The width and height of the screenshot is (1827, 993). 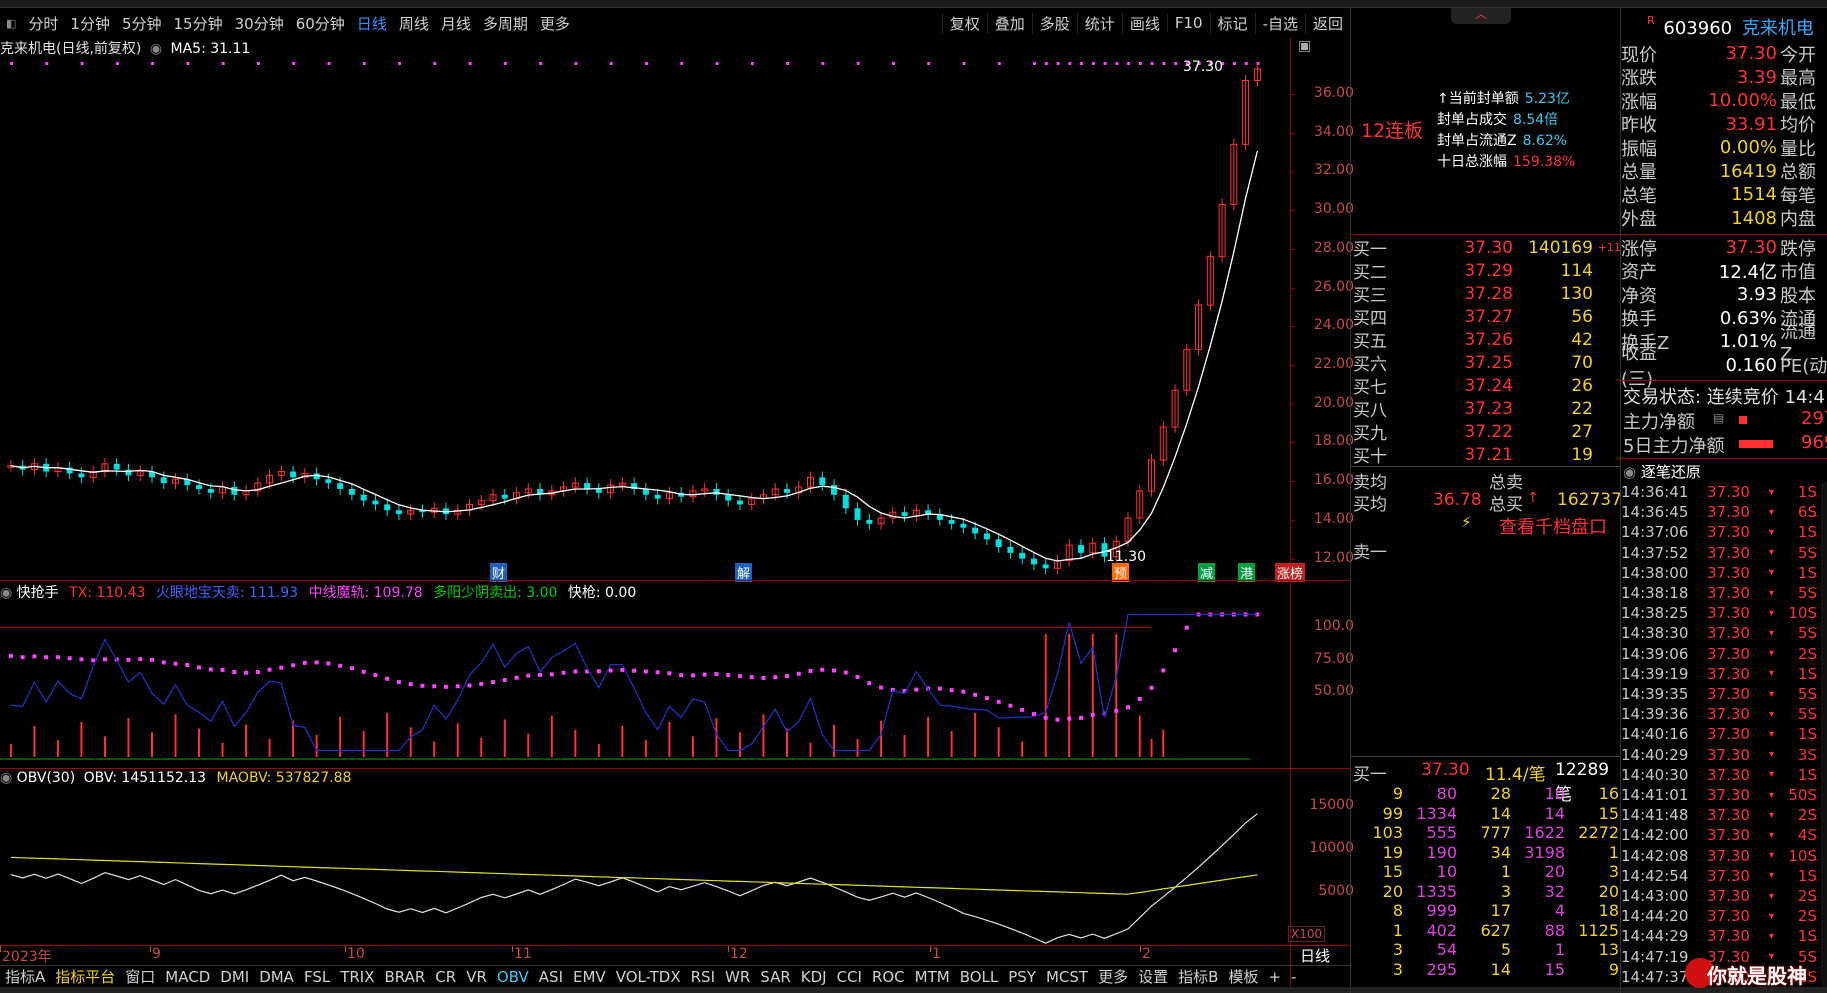 I want to click on trade-state: 交易状态: 连续竞价 14:4, so click(x=1724, y=397).